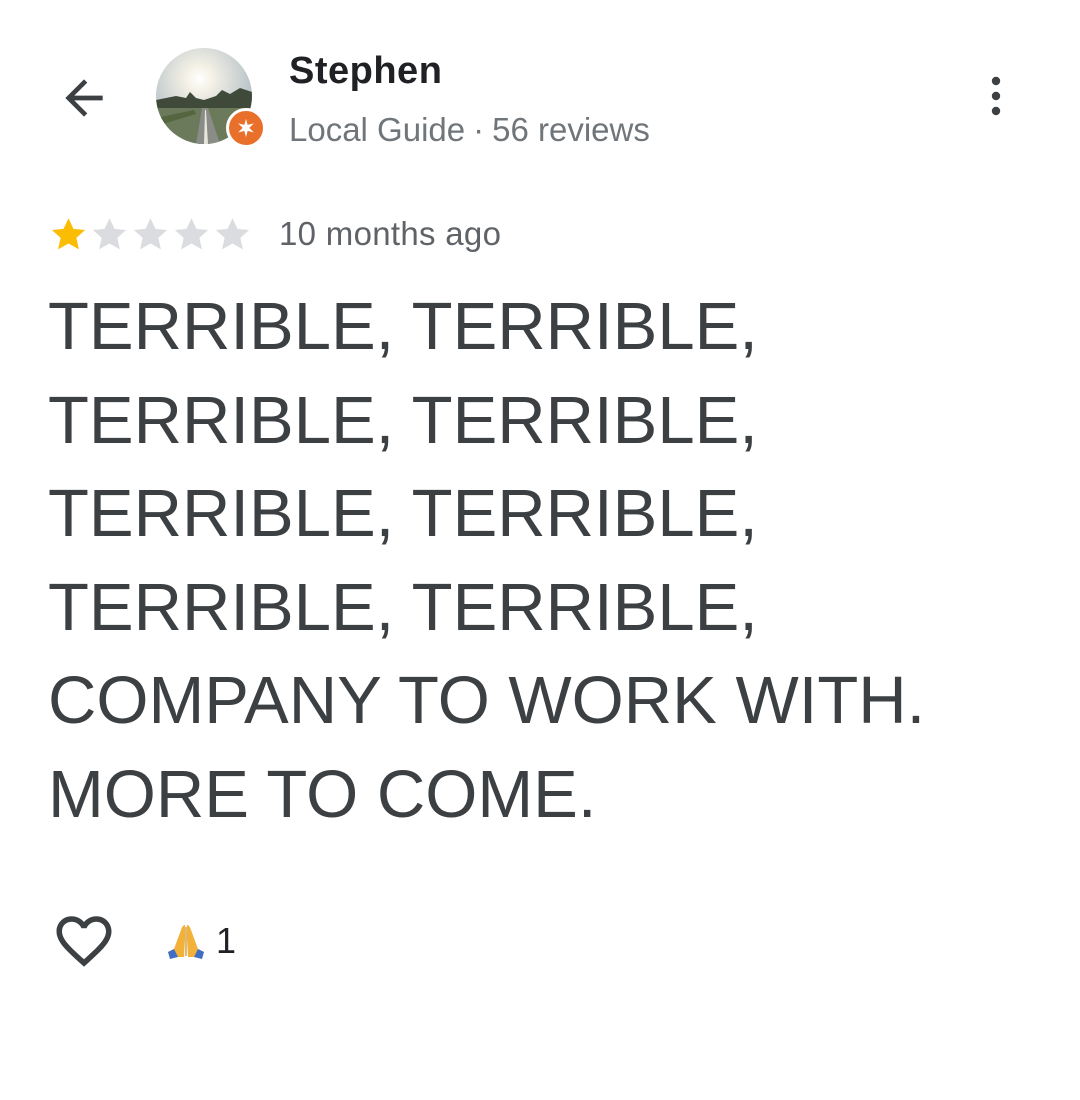 This screenshot has height=1100, width=1080. I want to click on more-options-button, so click(996, 96).